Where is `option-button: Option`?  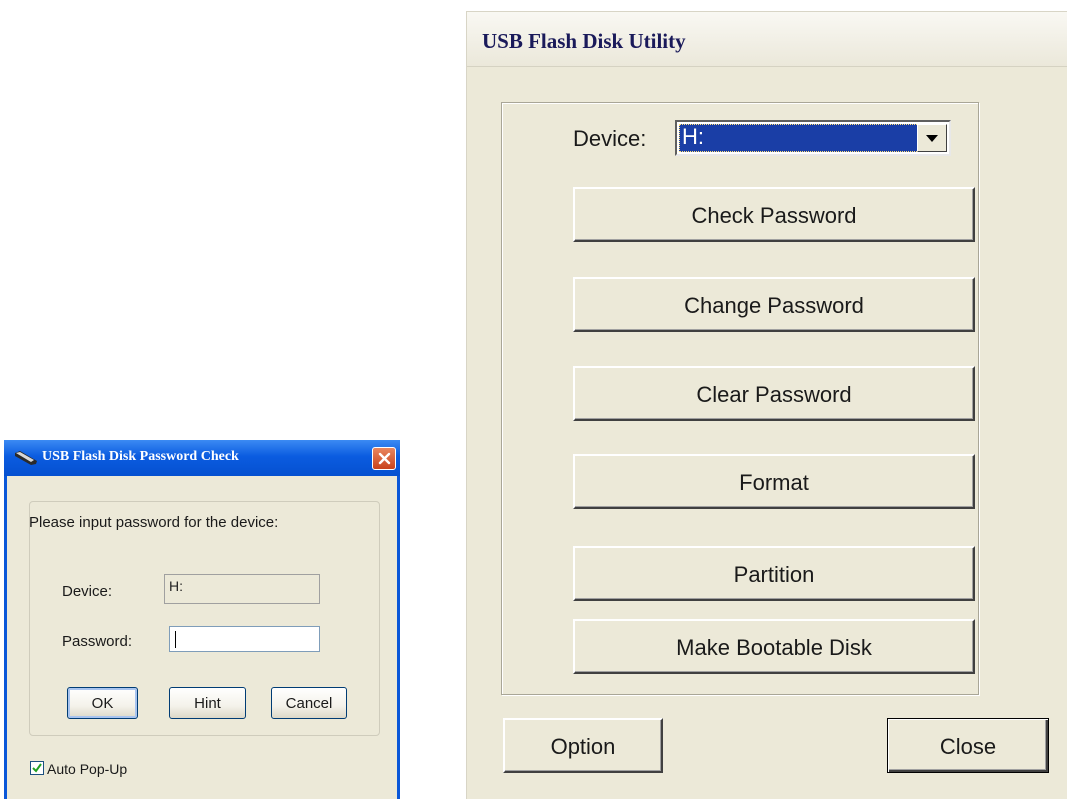 option-button: Option is located at coordinates (583, 745).